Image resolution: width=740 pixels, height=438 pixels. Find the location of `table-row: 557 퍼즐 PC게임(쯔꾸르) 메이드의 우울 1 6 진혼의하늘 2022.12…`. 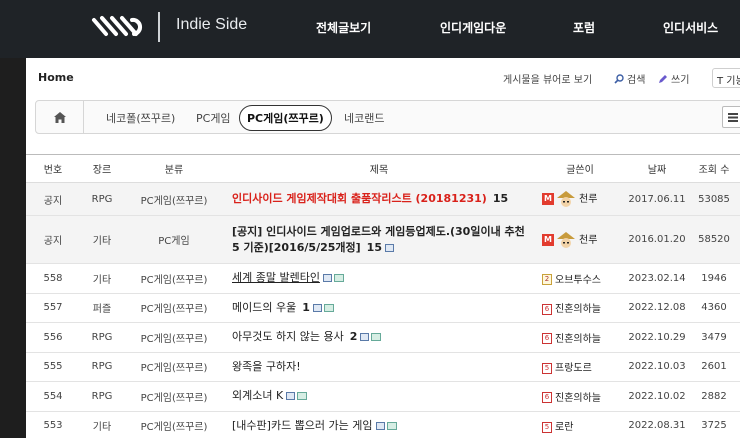

table-row: 557 퍼즐 PC게임(쯔꾸르) 메이드의 우울 1 6 진혼의하늘 2022.12… is located at coordinates (383, 308).